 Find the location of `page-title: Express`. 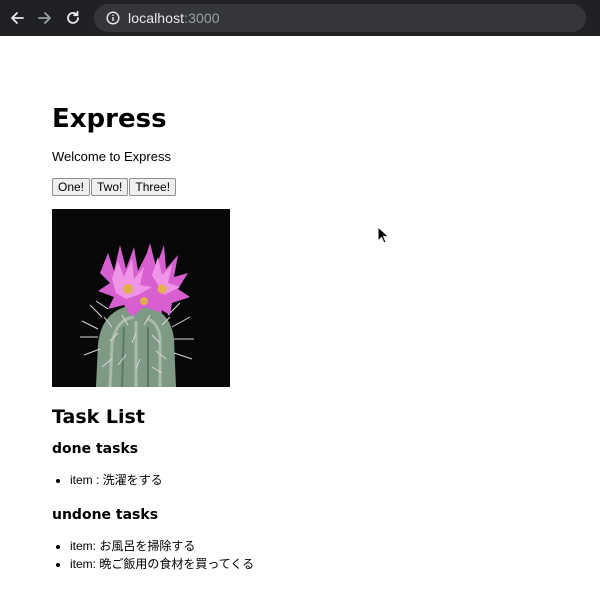

page-title: Express is located at coordinates (109, 119).